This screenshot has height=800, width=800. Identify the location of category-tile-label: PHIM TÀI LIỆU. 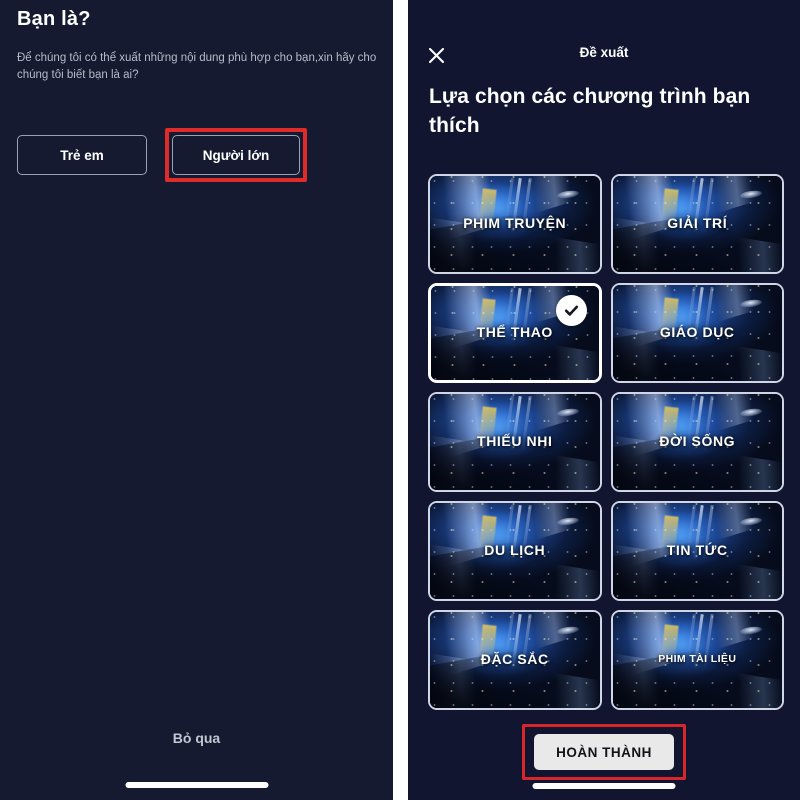
(697, 659).